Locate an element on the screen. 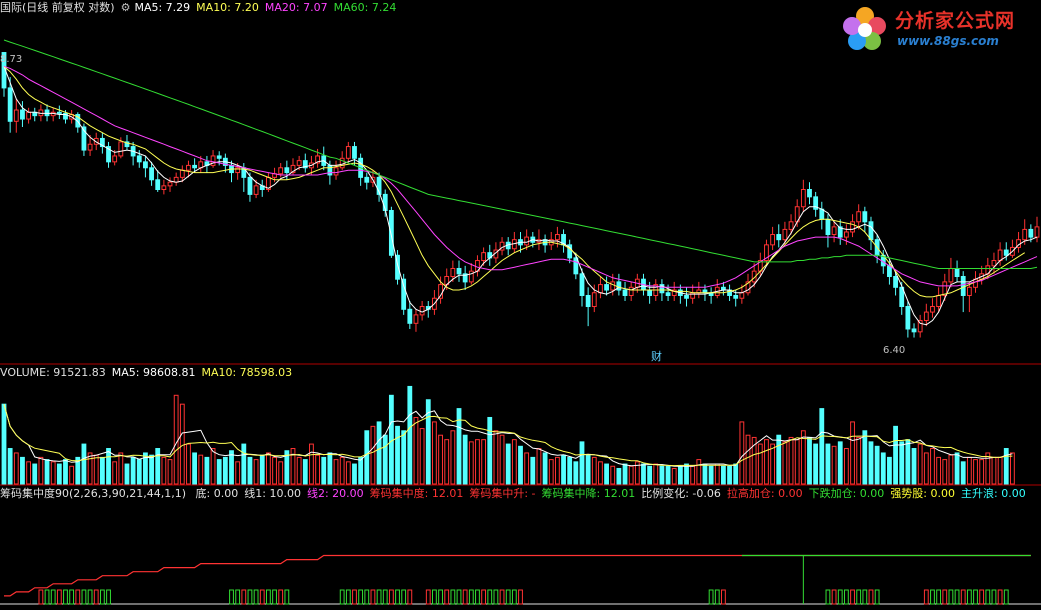 The image size is (1041, 610). indicator-field-3: 筹码集中度: 12.01 is located at coordinates (416, 493).